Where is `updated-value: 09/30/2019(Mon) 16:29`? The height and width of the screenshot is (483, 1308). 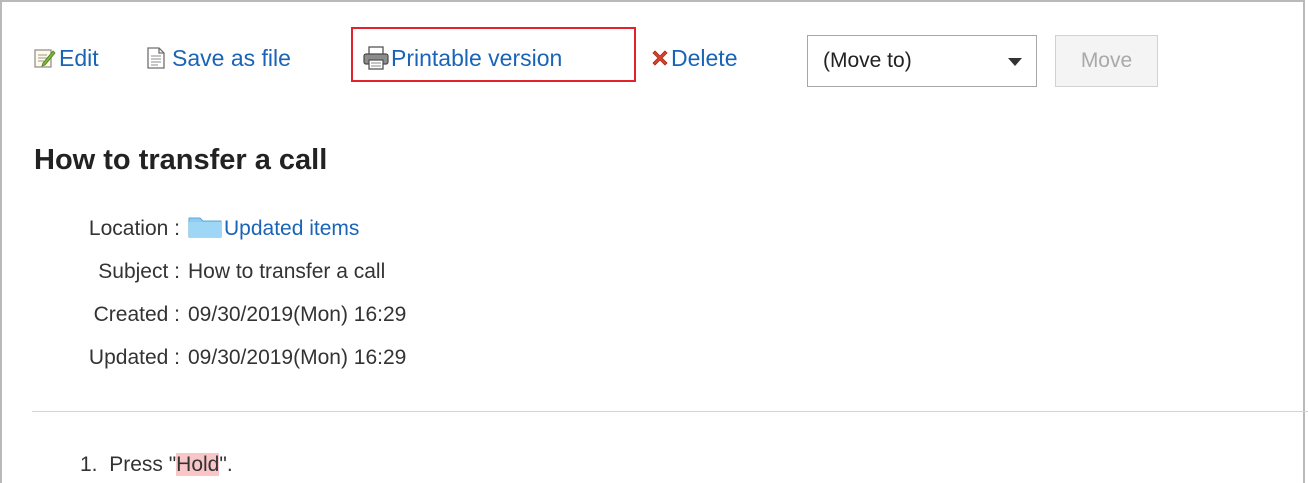
updated-value: 09/30/2019(Mon) 16:29 is located at coordinates (297, 357).